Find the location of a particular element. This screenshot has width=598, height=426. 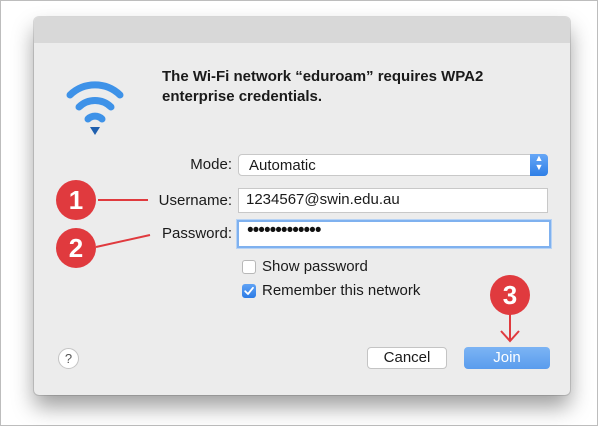

select-stepper-icon: ▲ ▼ is located at coordinates (539, 165).